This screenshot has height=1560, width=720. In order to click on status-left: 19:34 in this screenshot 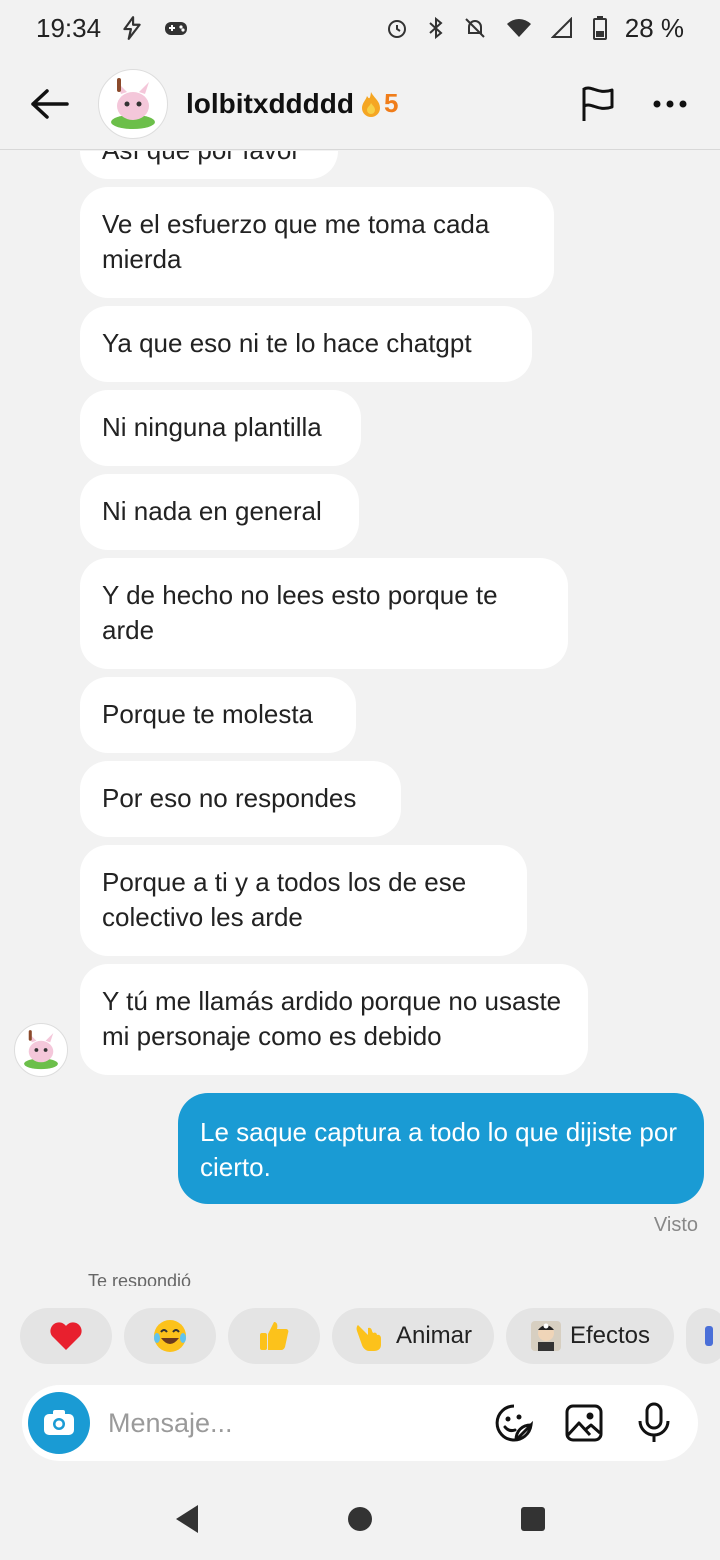, I will do `click(112, 28)`.